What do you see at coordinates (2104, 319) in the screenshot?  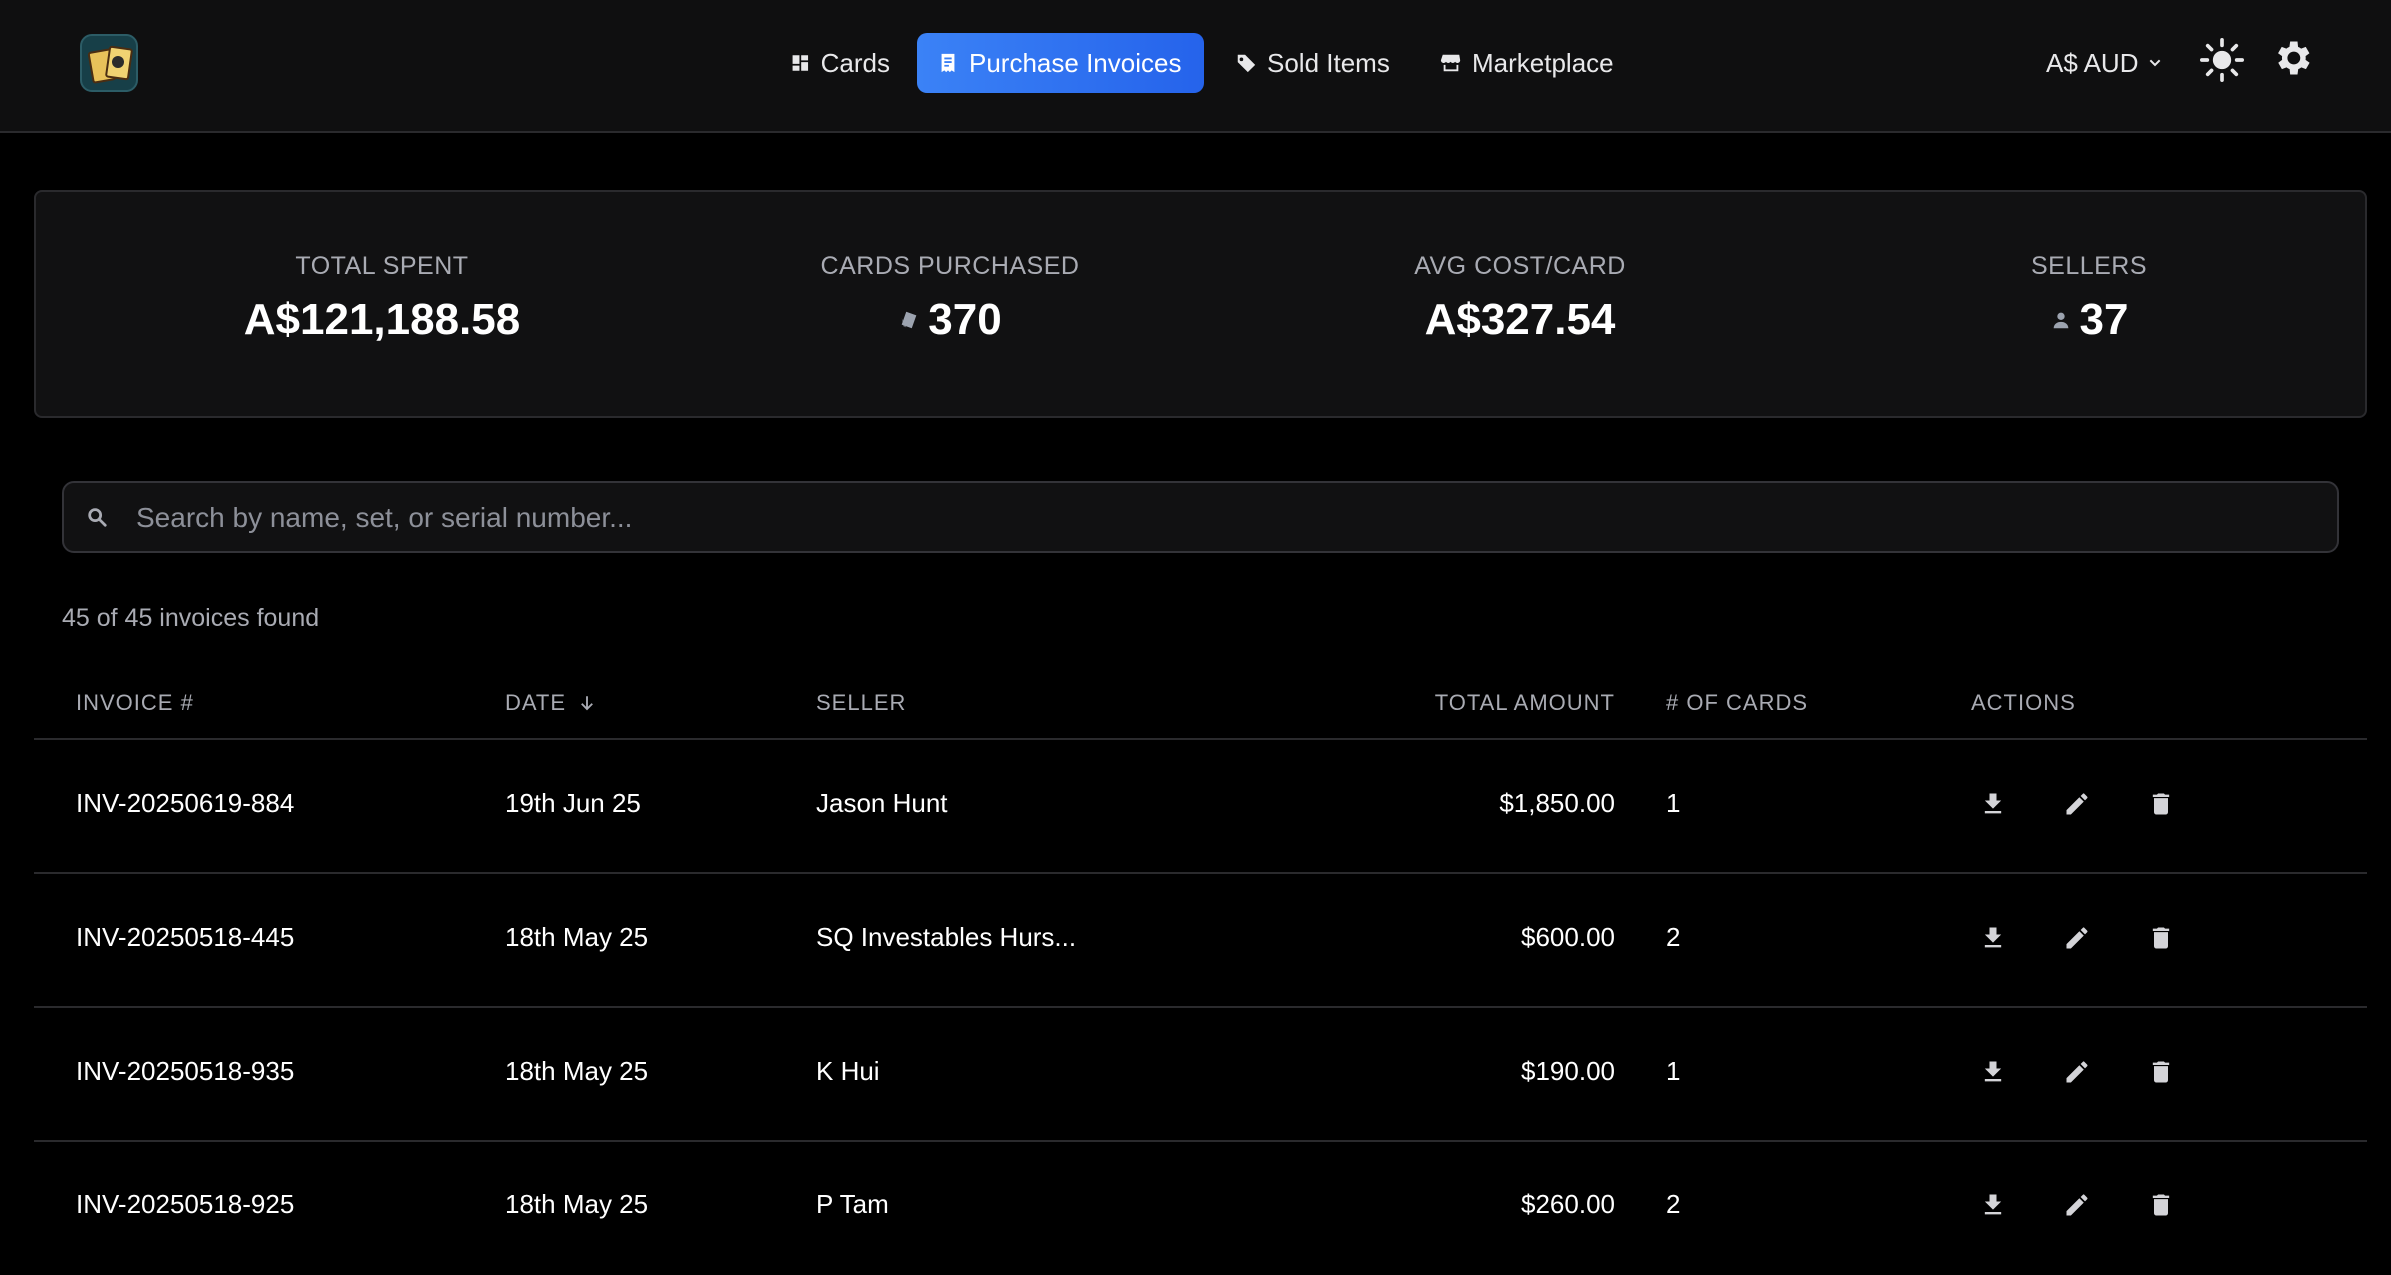 I see `stat-value: 37` at bounding box center [2104, 319].